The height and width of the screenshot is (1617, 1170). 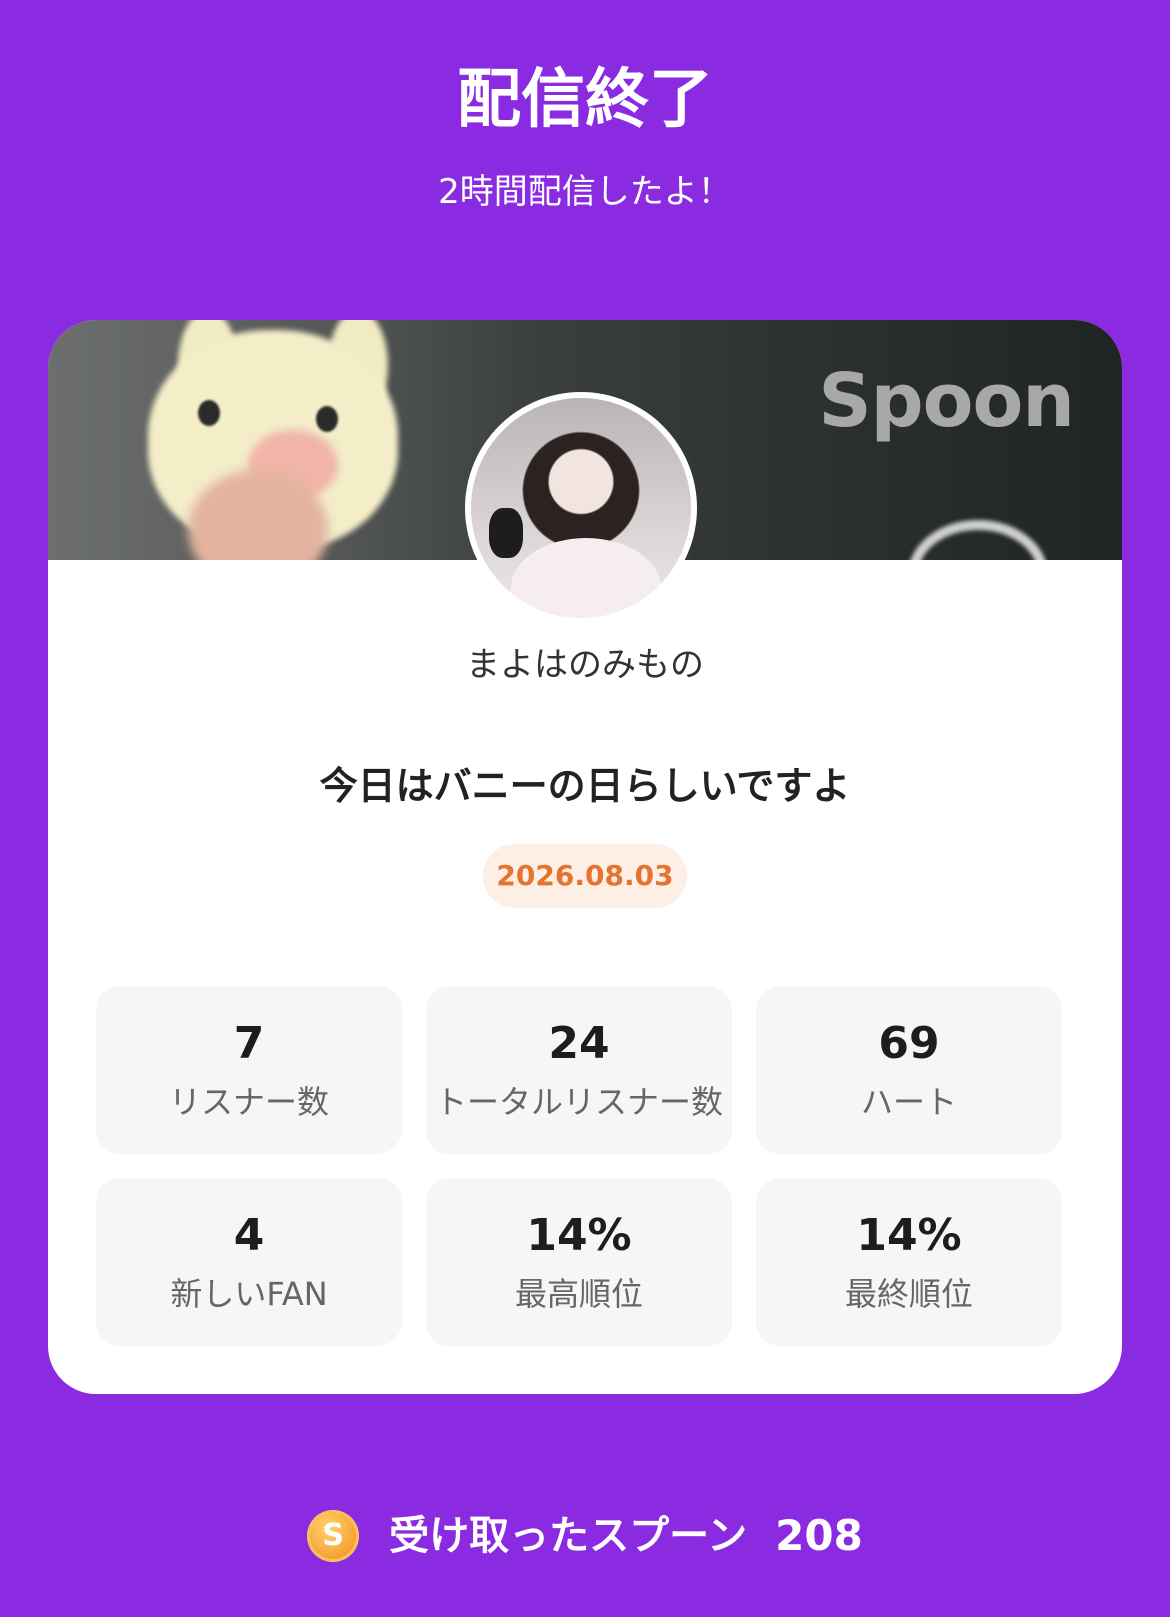 I want to click on stat-highest-rank: 14% 最高順位, so click(x=579, y=1262).